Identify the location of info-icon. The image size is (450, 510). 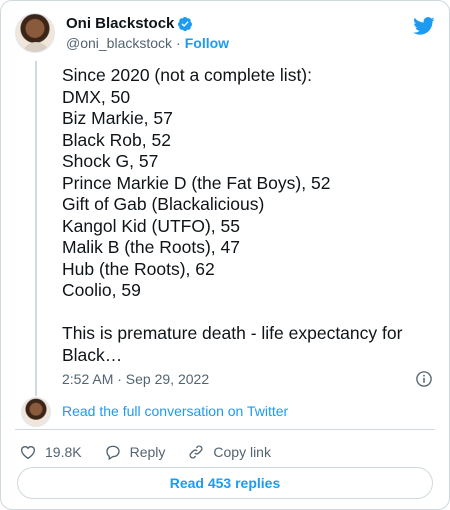
(424, 379).